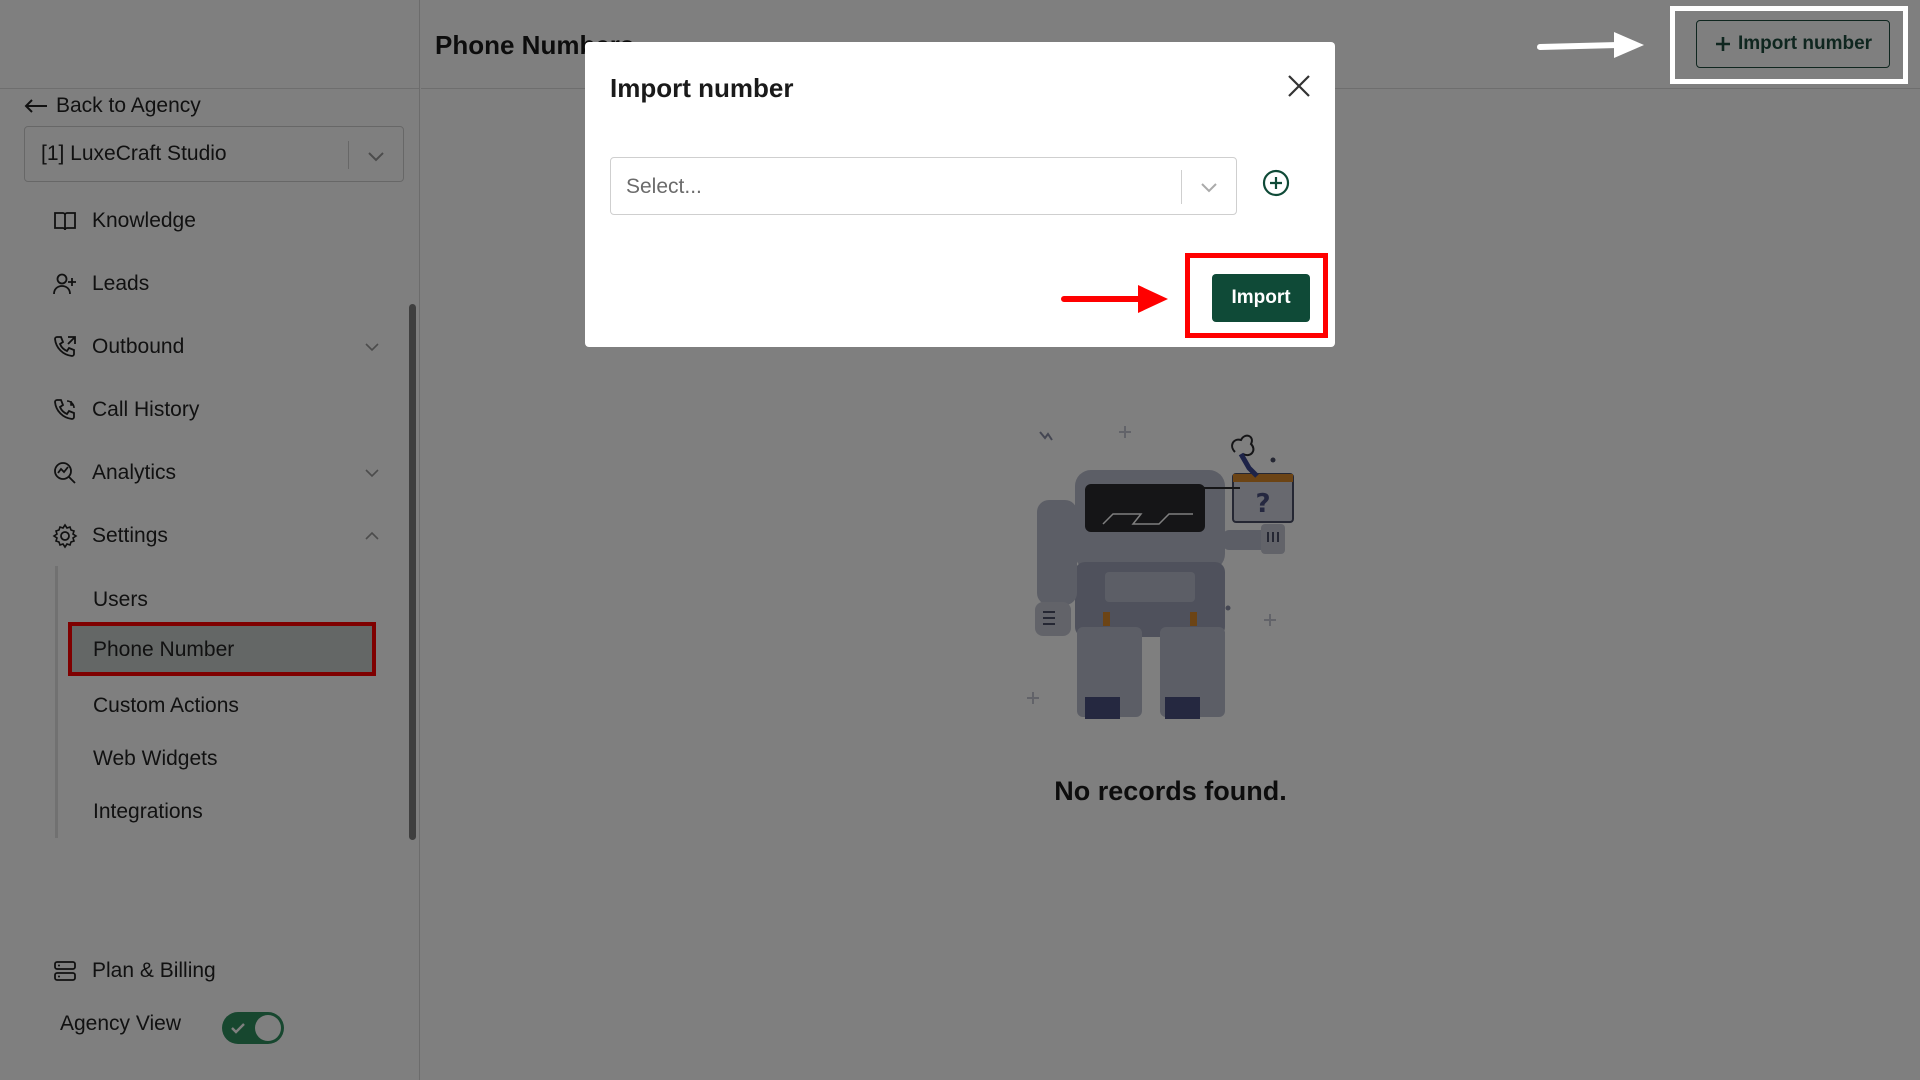 The width and height of the screenshot is (1920, 1080). What do you see at coordinates (1256, 295) in the screenshot?
I see `highlight-box-import` at bounding box center [1256, 295].